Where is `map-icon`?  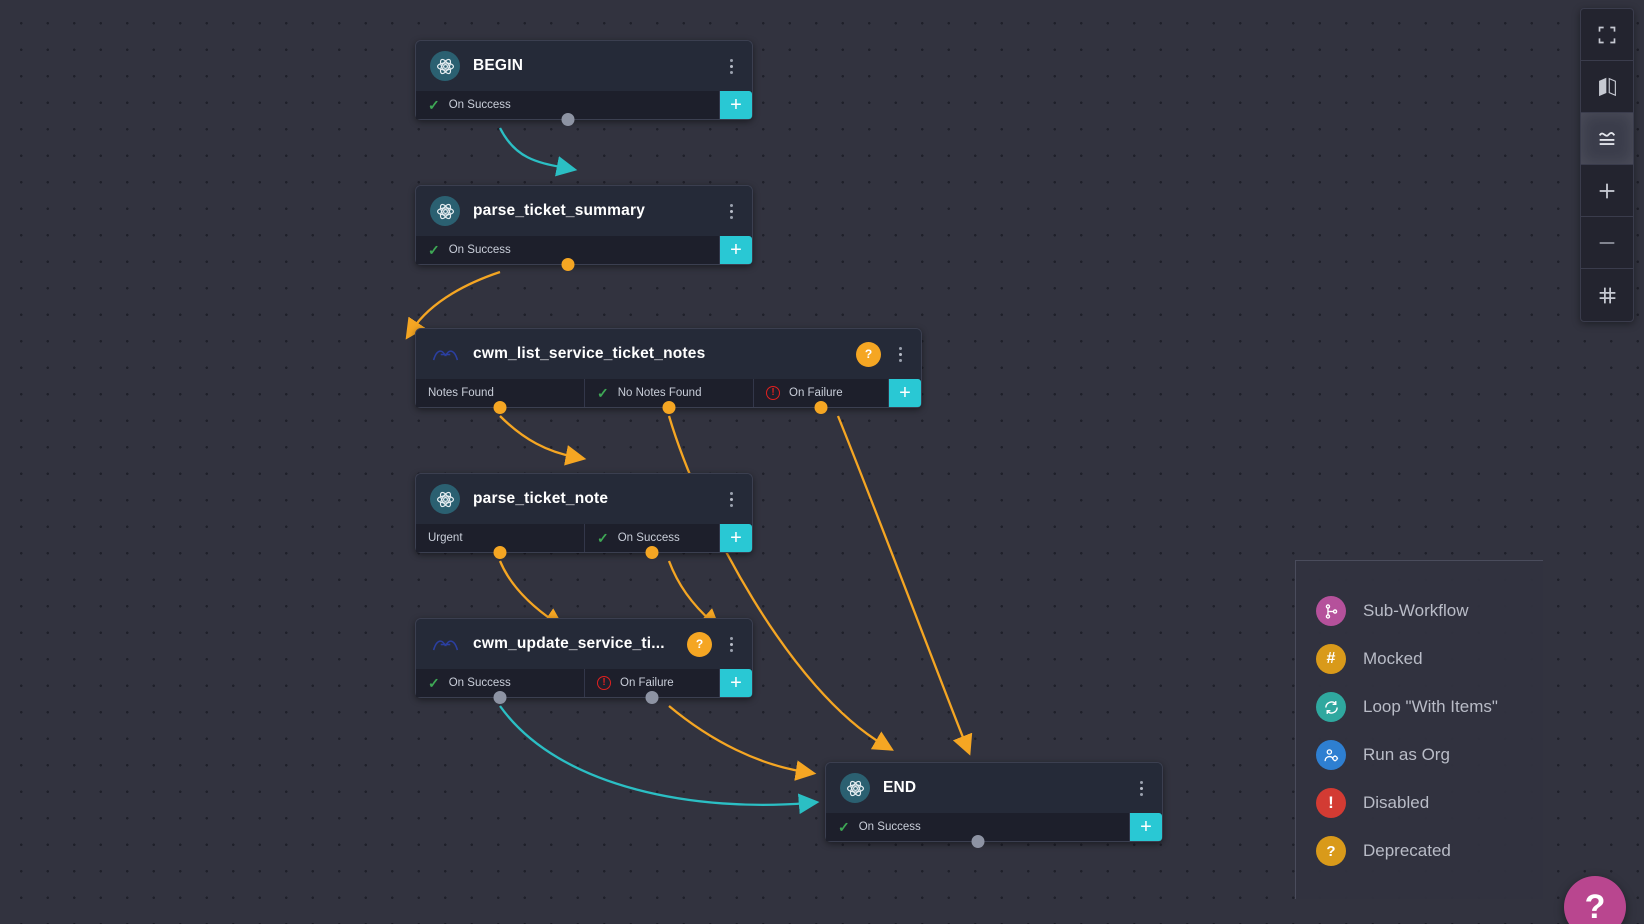 map-icon is located at coordinates (1607, 87).